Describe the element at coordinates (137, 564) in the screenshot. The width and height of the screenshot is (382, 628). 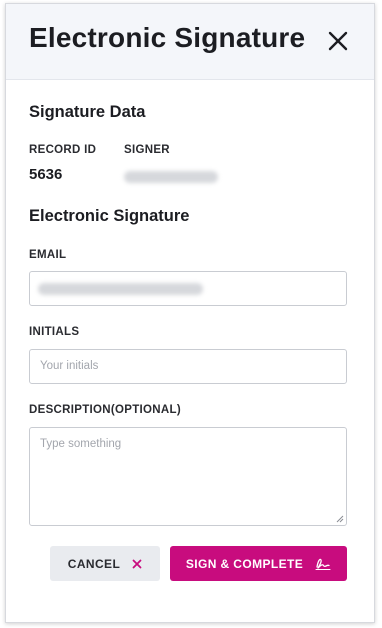
I see `x-icon` at that location.